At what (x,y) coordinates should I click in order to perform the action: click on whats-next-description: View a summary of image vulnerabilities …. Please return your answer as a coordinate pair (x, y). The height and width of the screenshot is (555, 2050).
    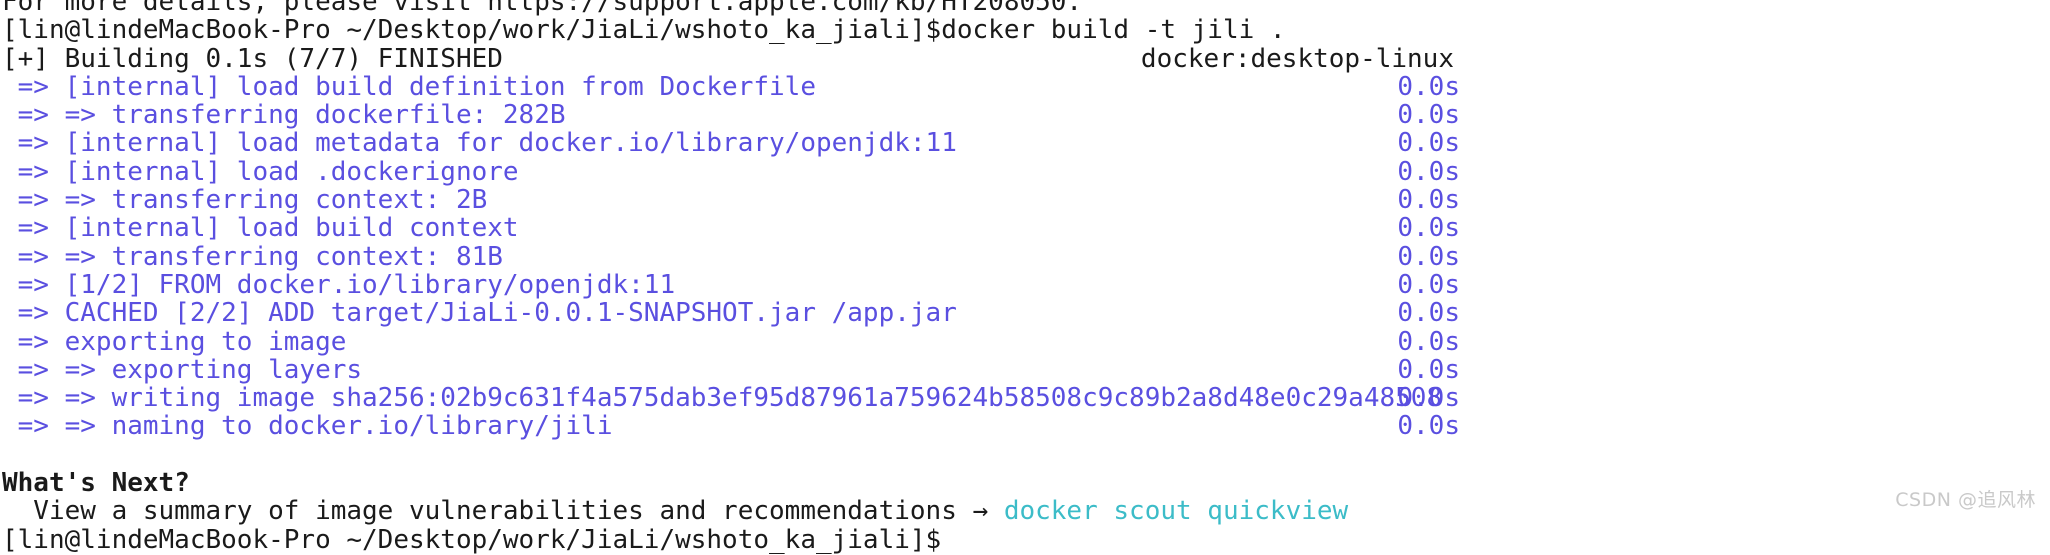
    Looking at the image, I should click on (503, 511).